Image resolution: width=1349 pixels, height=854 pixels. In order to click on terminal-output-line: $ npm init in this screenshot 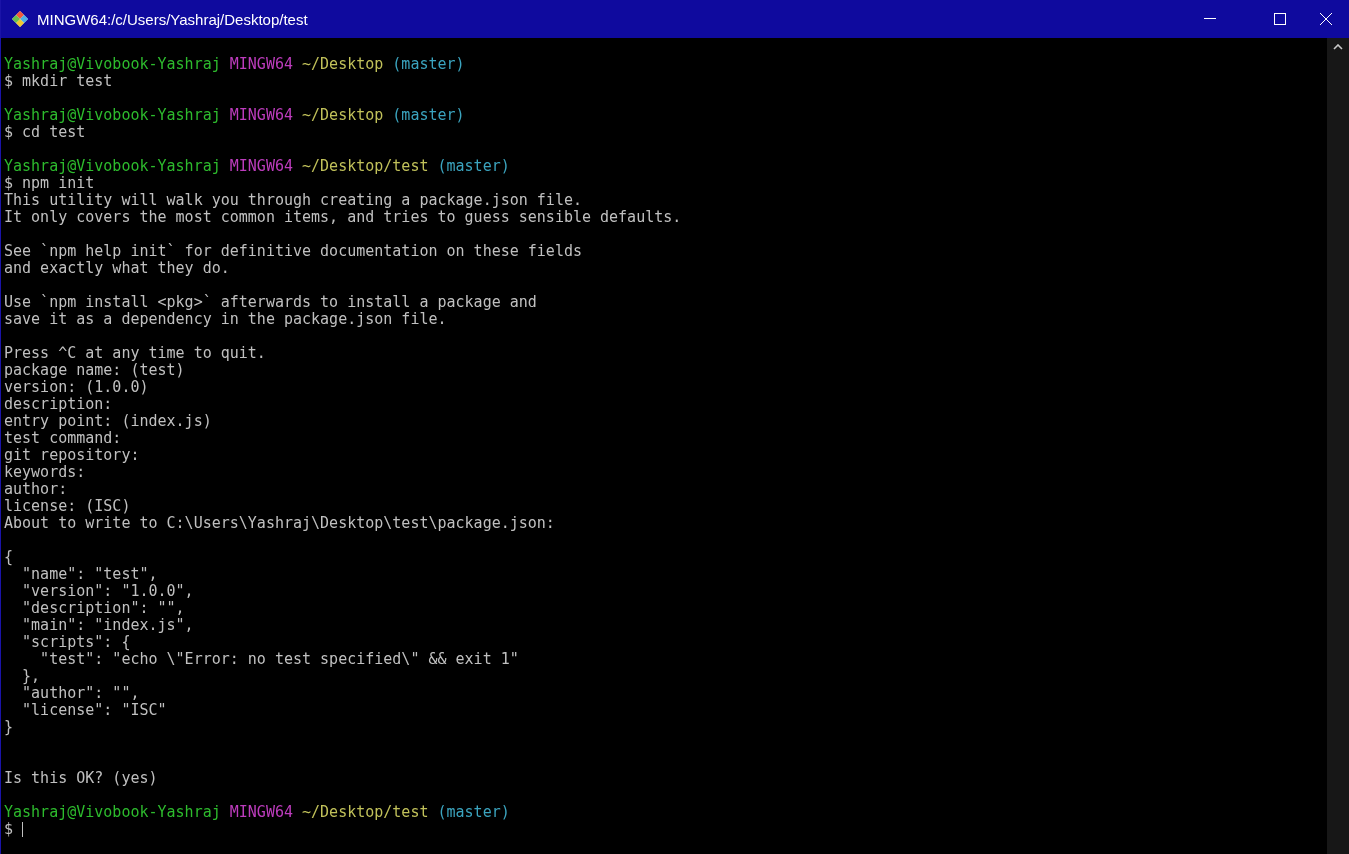, I will do `click(49, 183)`.